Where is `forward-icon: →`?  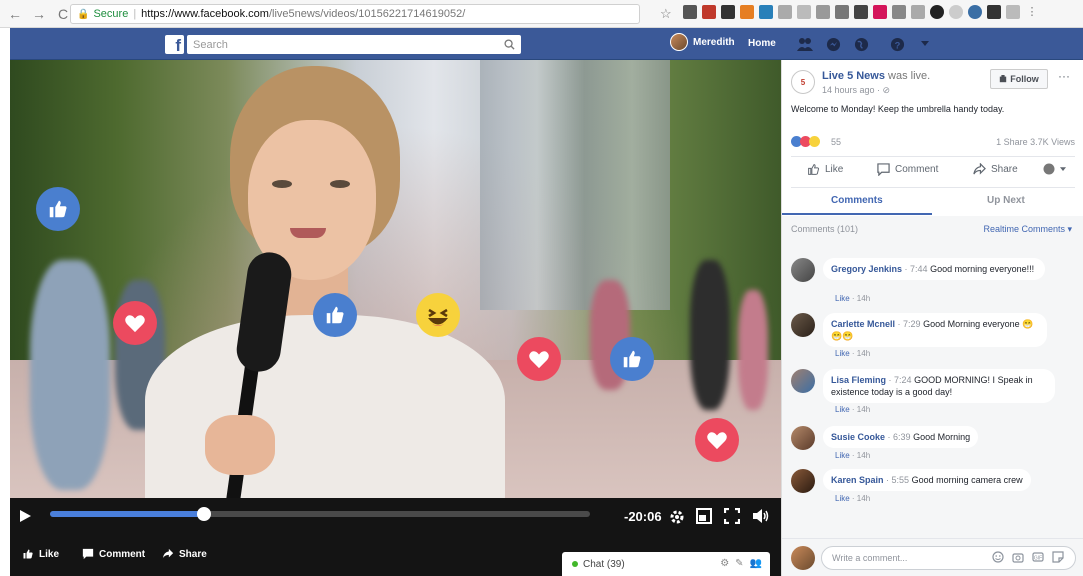
forward-icon: → is located at coordinates (39, 14).